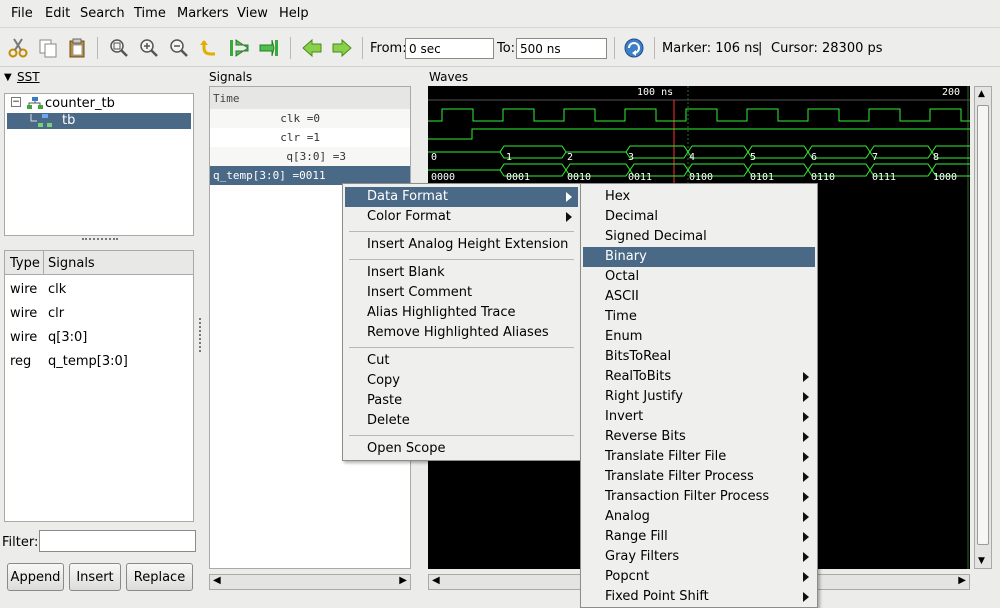 The width and height of the screenshot is (1000, 608). Describe the element at coordinates (461, 273) in the screenshot. I see `menu-item-insert-blank: Insert Blank` at that location.